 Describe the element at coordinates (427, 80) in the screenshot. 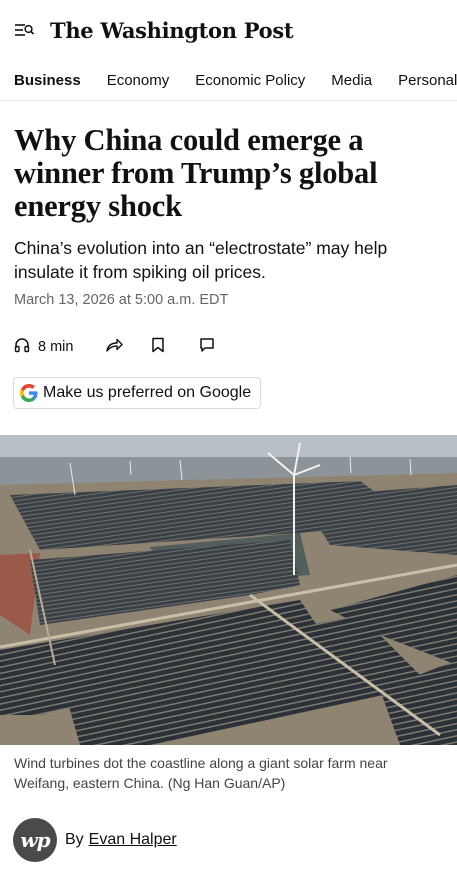

I see `nav-item-personal-finance: Personal Fina` at that location.